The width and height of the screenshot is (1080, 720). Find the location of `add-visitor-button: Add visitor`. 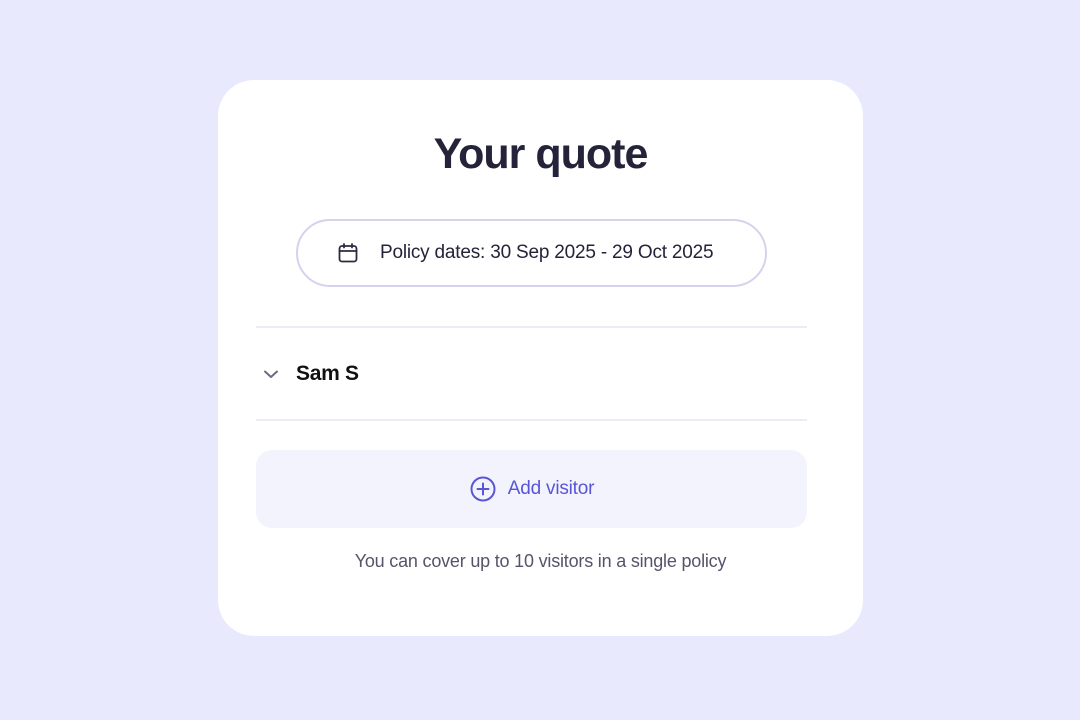

add-visitor-button: Add visitor is located at coordinates (531, 489).